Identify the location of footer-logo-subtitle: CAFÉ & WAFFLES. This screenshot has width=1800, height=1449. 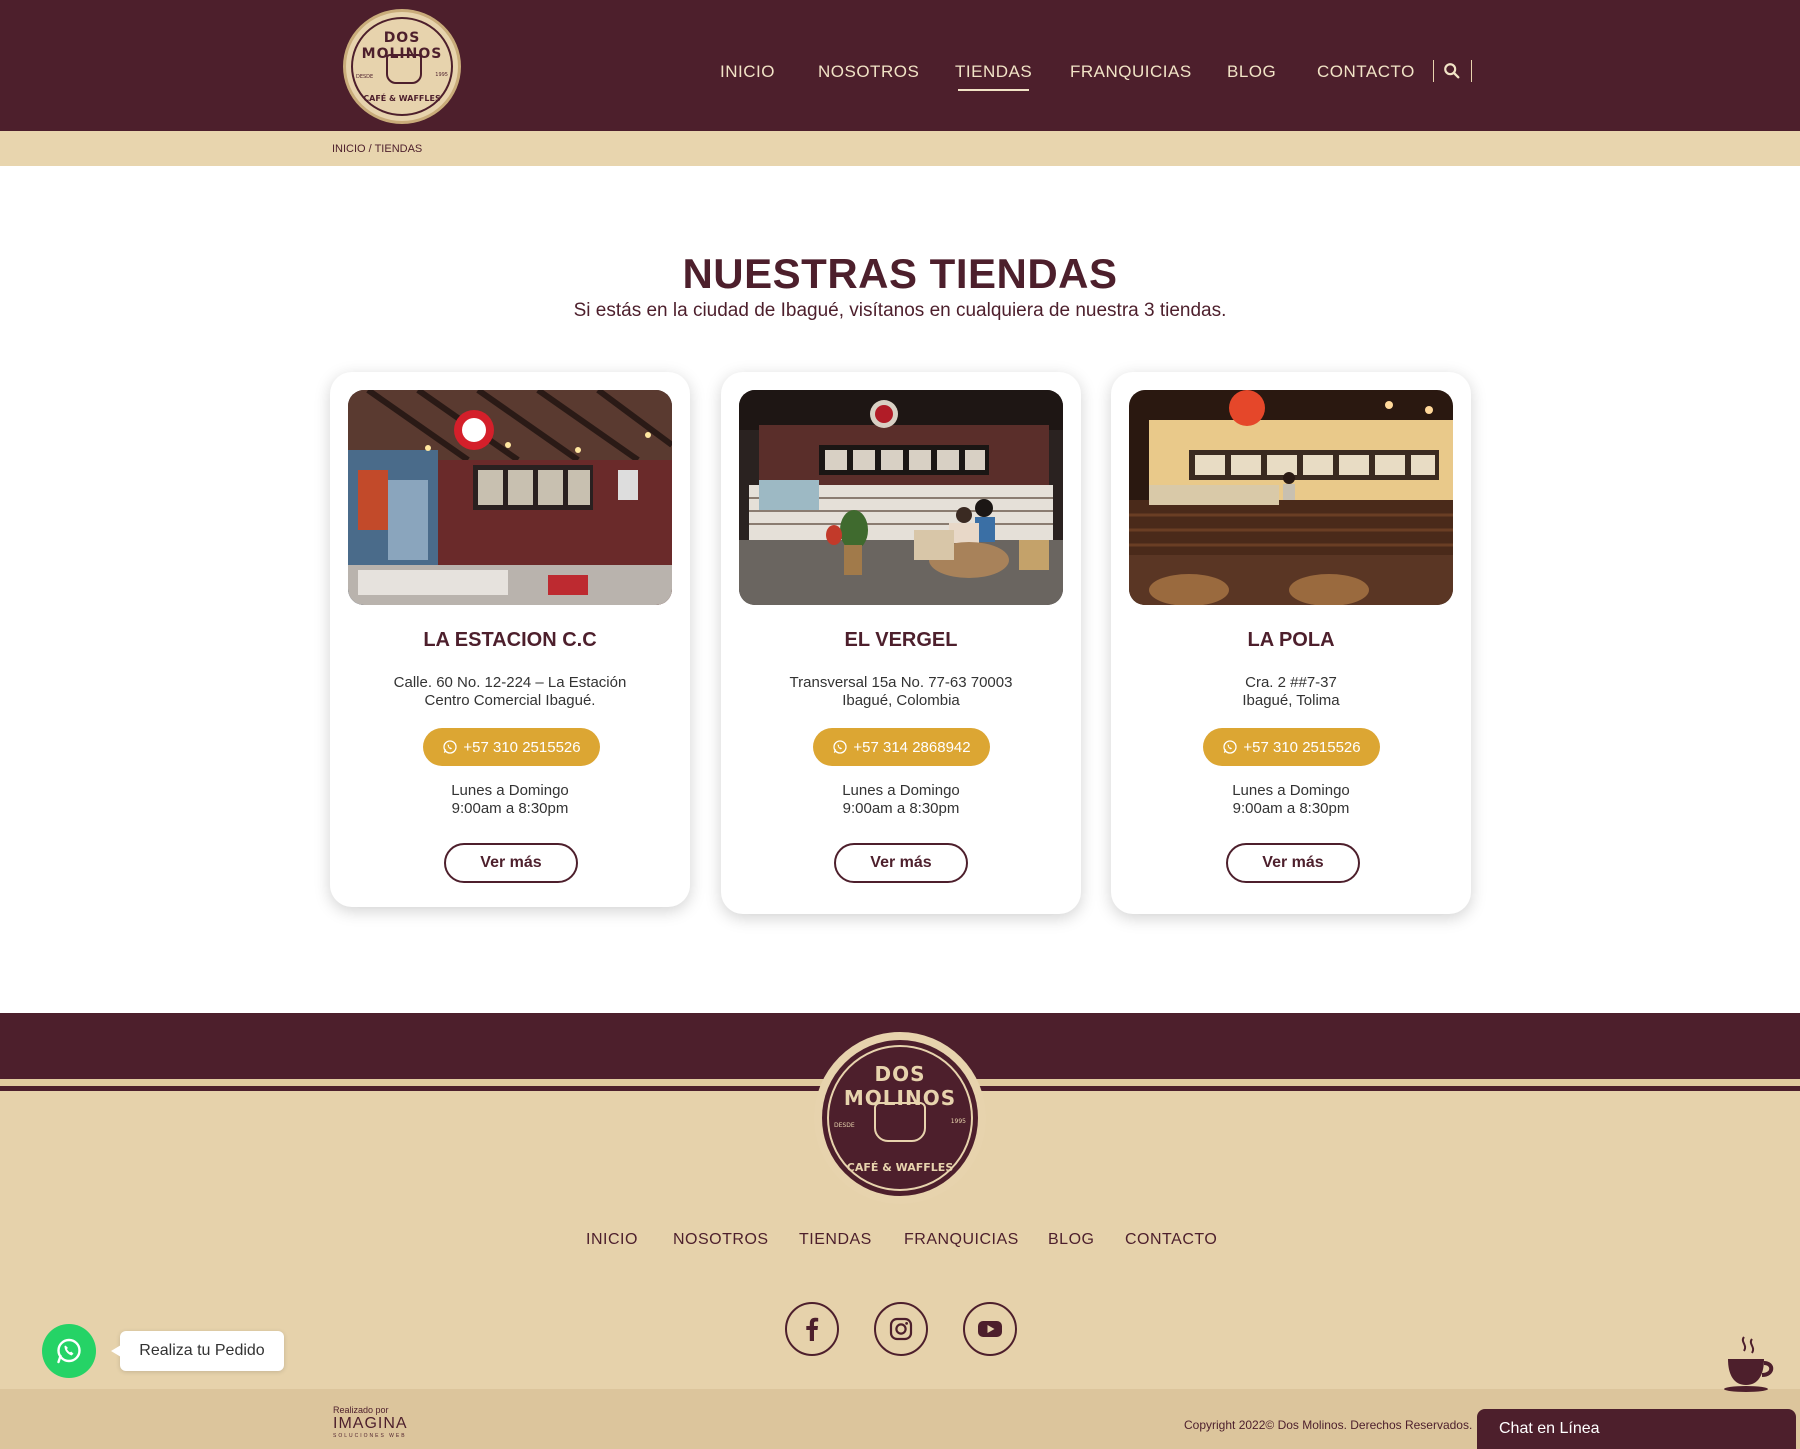
(900, 1167).